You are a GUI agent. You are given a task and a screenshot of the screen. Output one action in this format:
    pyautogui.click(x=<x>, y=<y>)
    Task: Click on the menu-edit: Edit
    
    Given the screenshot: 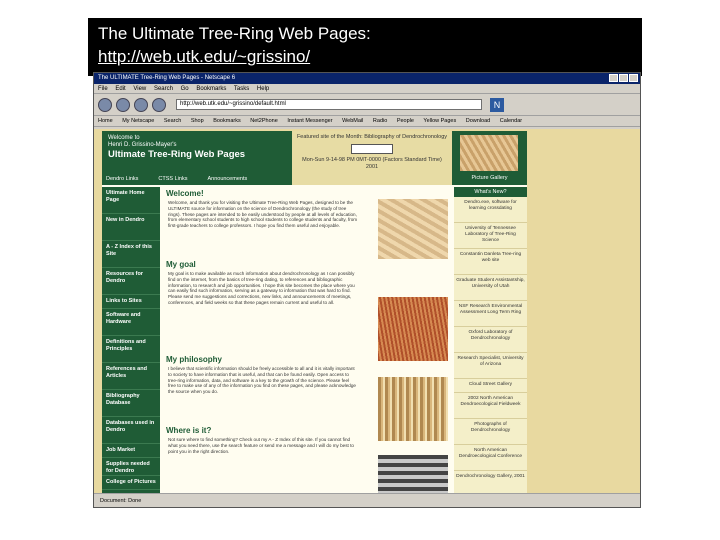 What is the action you would take?
    pyautogui.click(x=120, y=89)
    